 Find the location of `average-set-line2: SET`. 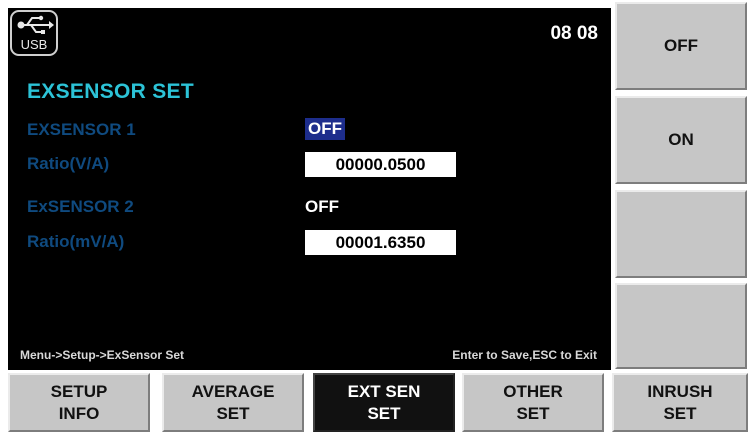

average-set-line2: SET is located at coordinates (233, 413).